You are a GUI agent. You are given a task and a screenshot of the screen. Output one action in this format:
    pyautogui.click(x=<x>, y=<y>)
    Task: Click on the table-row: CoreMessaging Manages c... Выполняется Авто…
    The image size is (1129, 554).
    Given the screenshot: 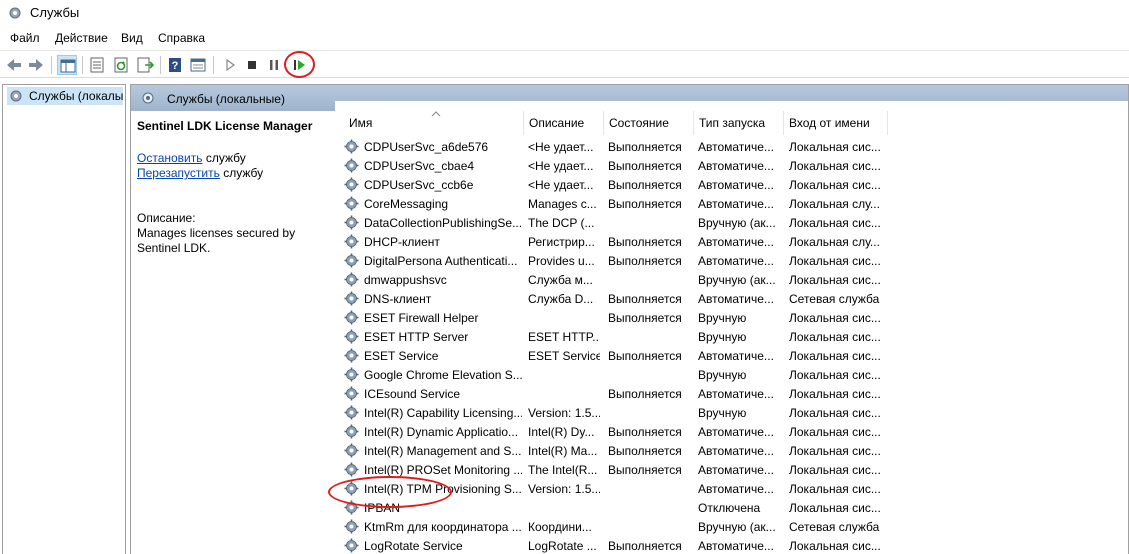 What is the action you would take?
    pyautogui.click(x=731, y=203)
    